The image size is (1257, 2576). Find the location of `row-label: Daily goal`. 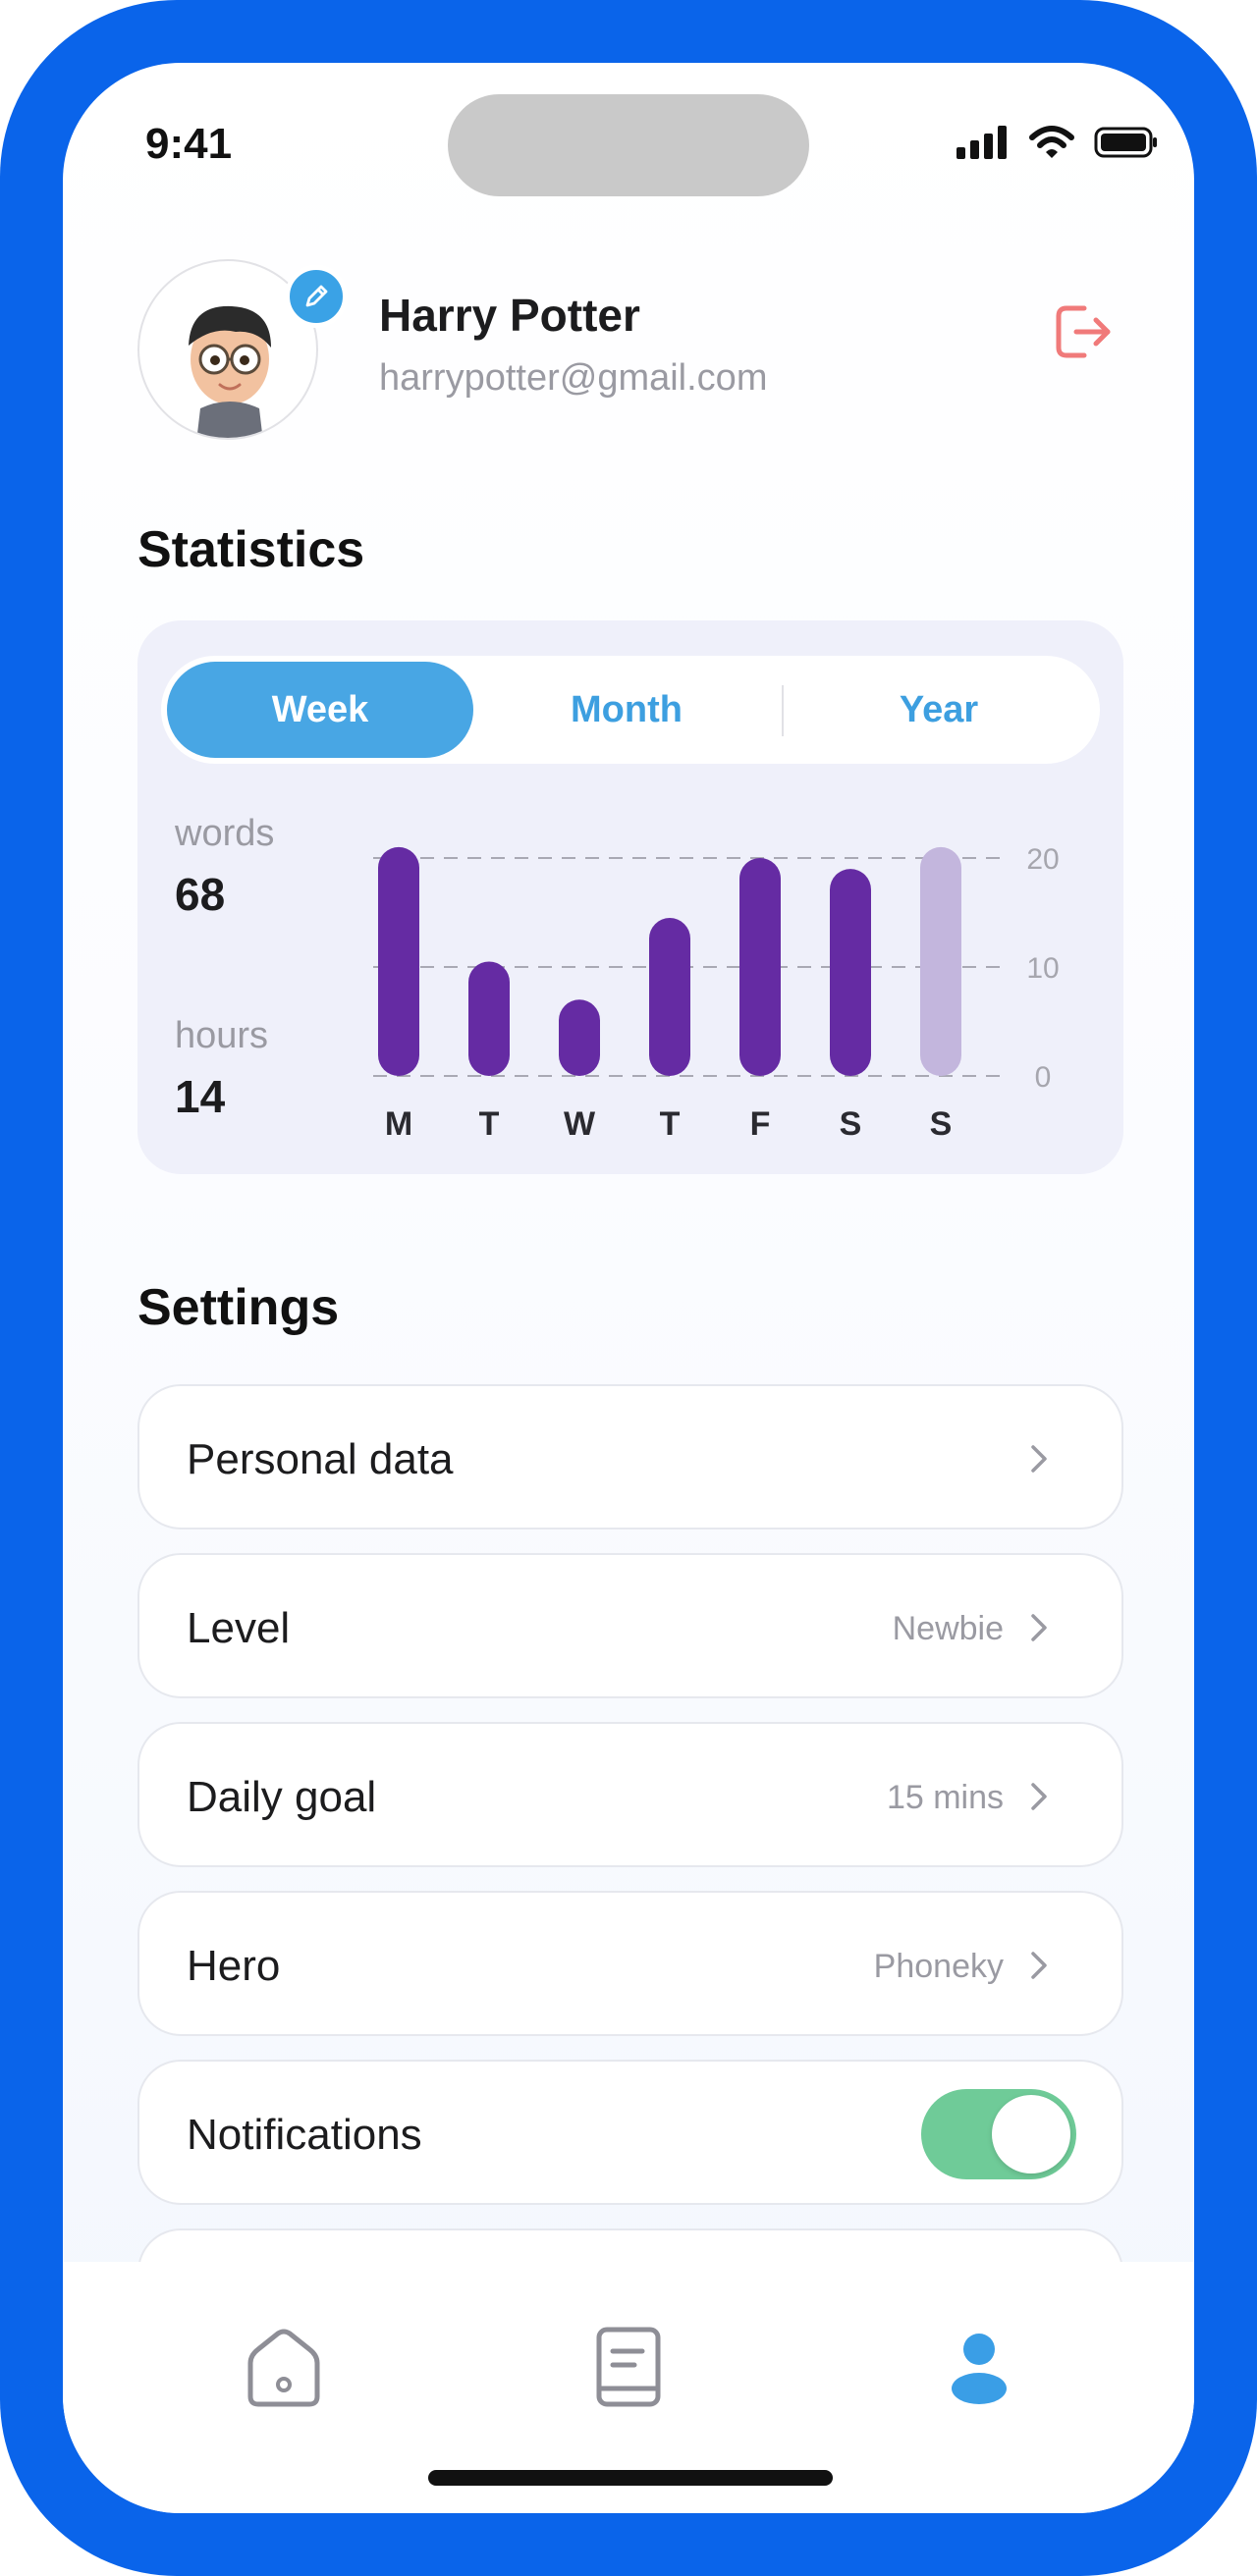

row-label: Daily goal is located at coordinates (282, 1797).